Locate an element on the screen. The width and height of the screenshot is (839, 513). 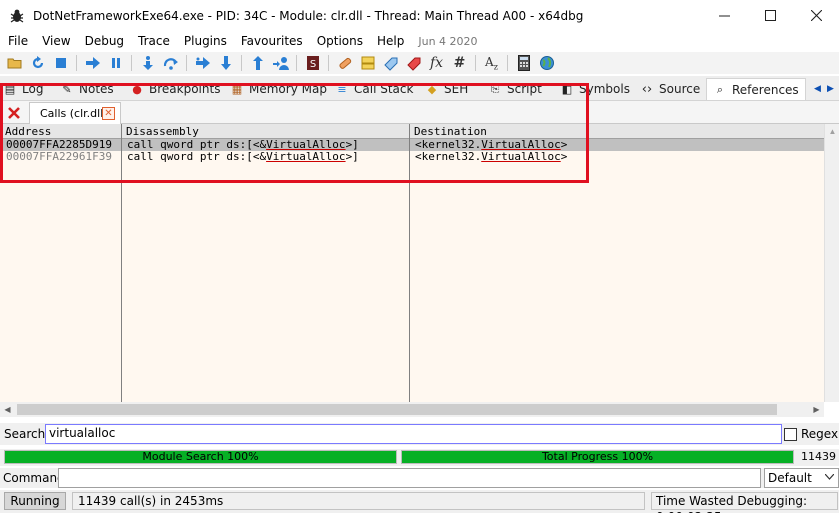
menu-debug: Debug is located at coordinates (104, 41).